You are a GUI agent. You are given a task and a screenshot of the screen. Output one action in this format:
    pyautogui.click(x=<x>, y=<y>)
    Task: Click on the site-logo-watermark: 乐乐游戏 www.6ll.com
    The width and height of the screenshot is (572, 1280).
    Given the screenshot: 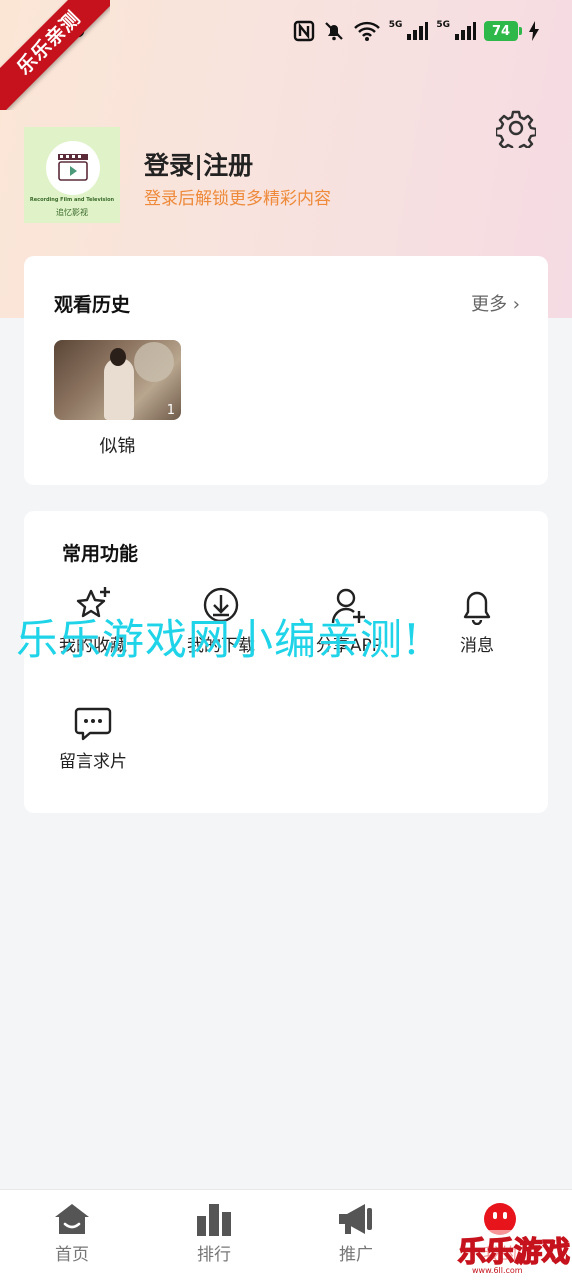 What is the action you would take?
    pyautogui.click(x=514, y=1254)
    